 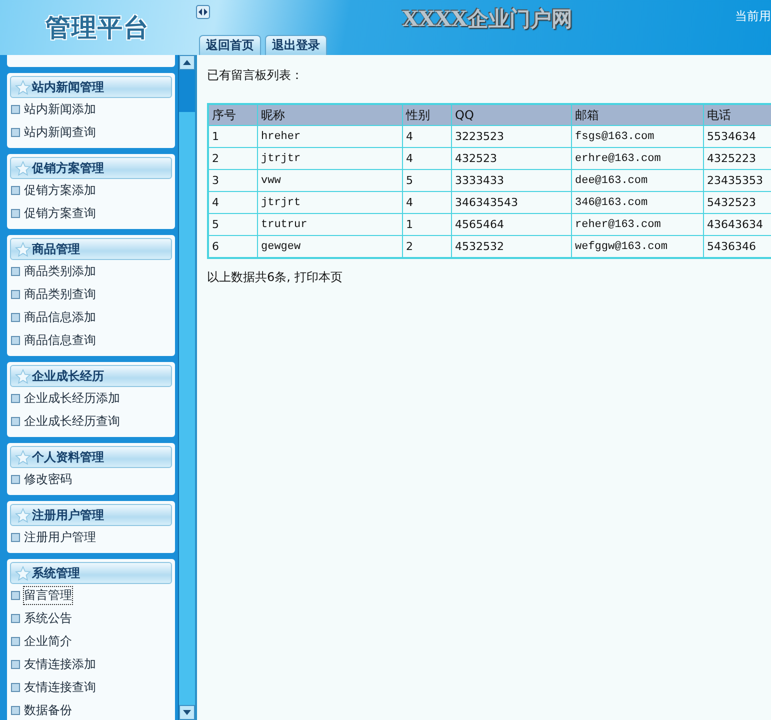 I want to click on menu-link: 商品类别查询, so click(x=60, y=294).